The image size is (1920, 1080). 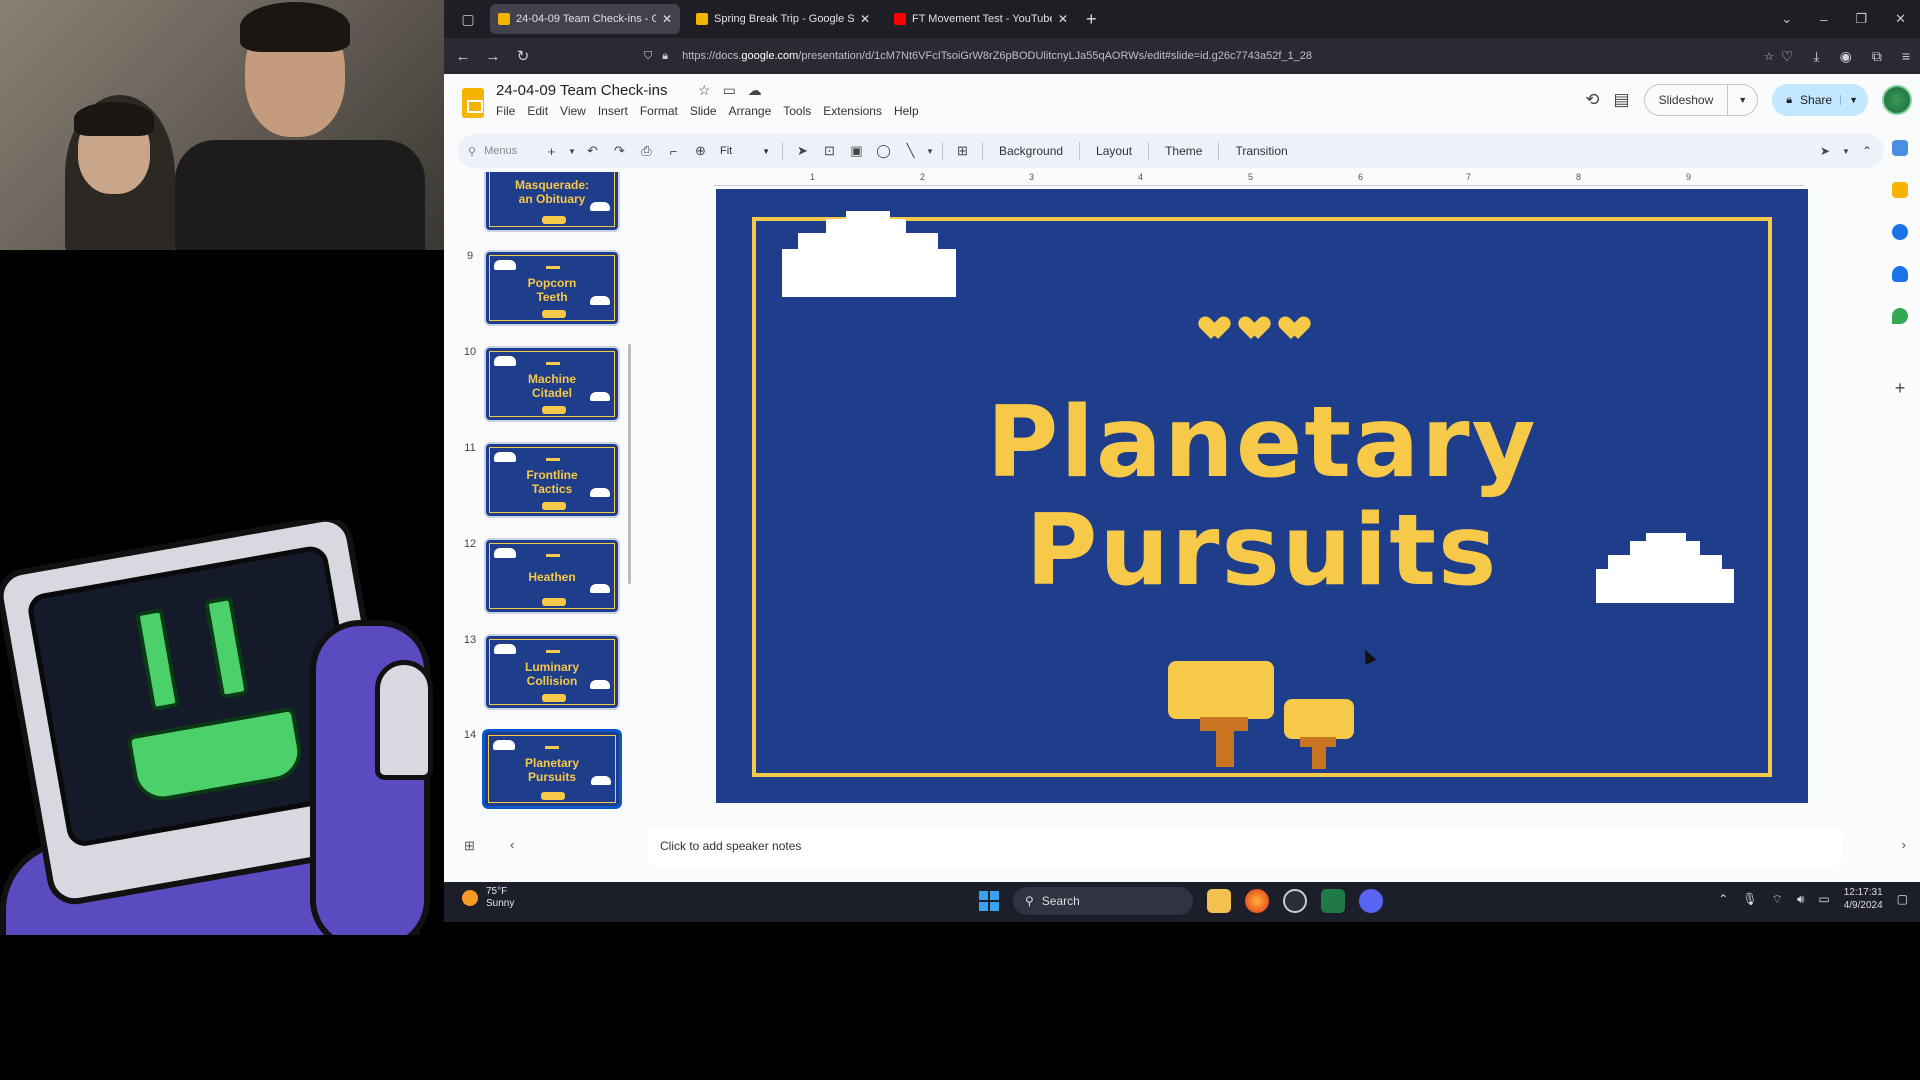 What do you see at coordinates (673, 151) in the screenshot?
I see `paint-format-icon: ⌐` at bounding box center [673, 151].